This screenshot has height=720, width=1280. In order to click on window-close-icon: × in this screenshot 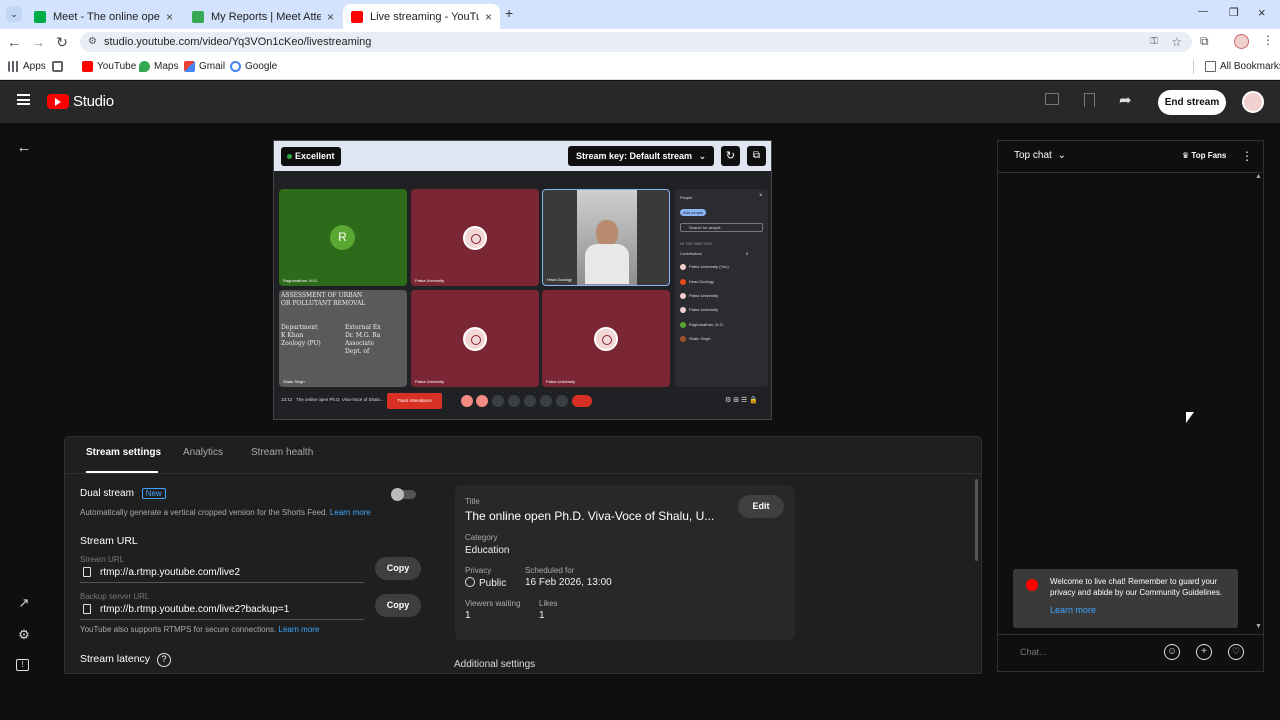, I will do `click(1262, 12)`.